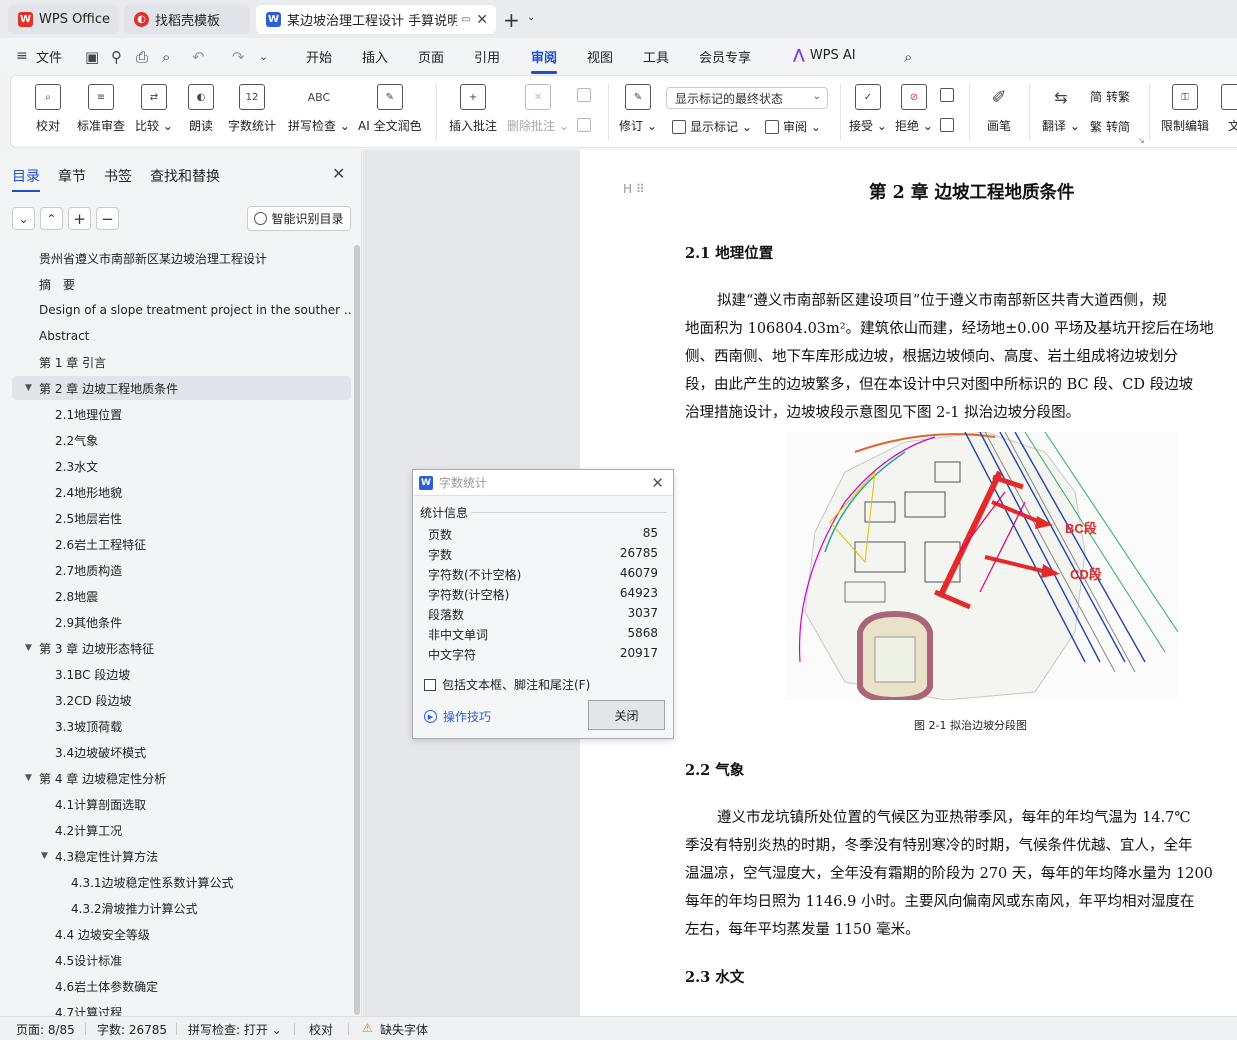 The width and height of the screenshot is (1237, 1040). What do you see at coordinates (181, 336) in the screenshot?
I see `toc-item: Abstract` at bounding box center [181, 336].